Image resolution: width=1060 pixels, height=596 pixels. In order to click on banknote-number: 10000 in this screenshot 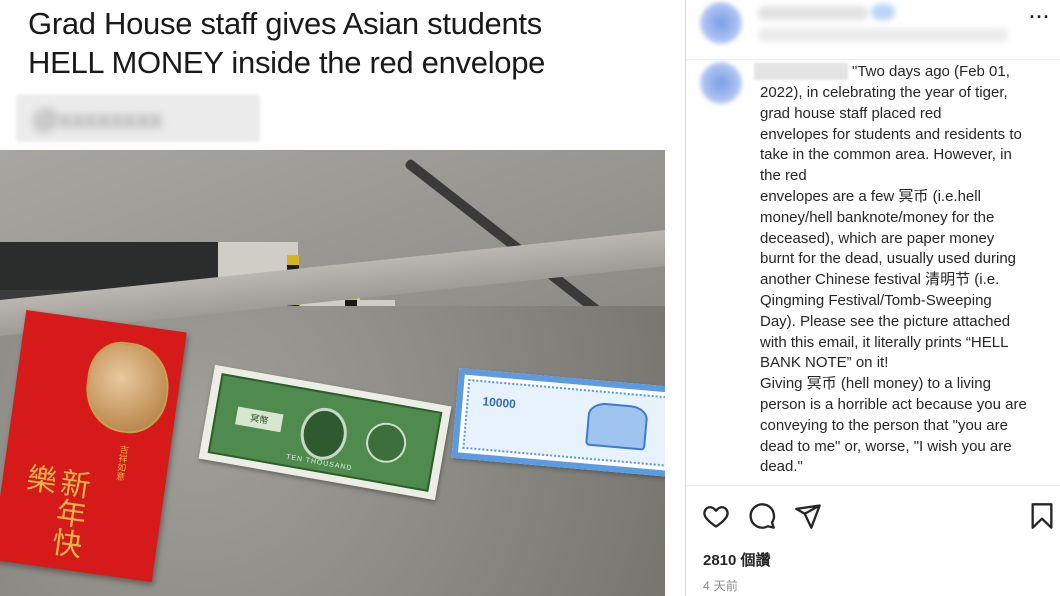, I will do `click(499, 403)`.